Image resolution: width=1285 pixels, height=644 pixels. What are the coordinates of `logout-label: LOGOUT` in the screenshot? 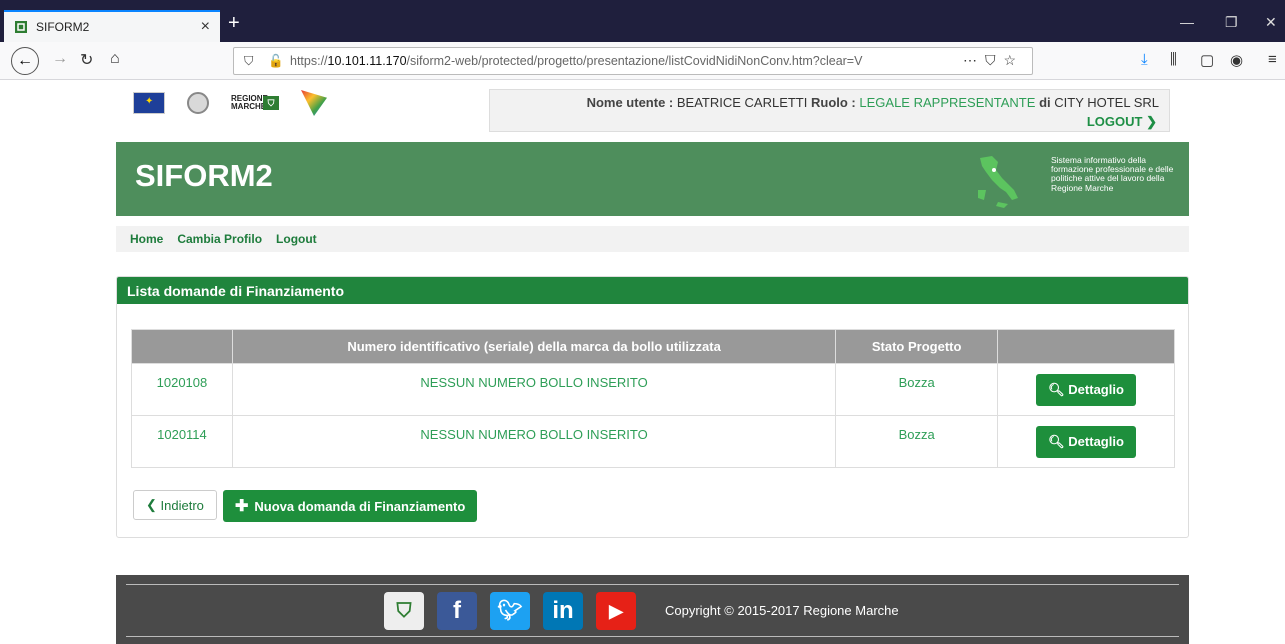 It's located at (1114, 121).